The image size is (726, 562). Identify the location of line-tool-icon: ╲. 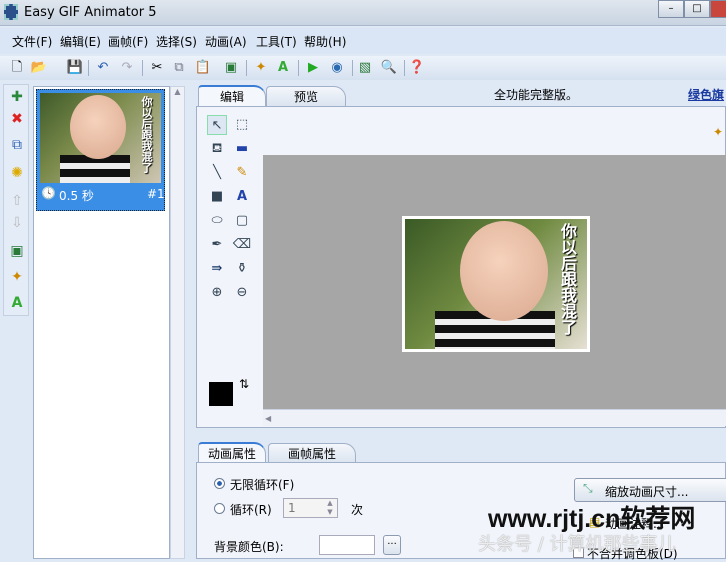
(217, 173).